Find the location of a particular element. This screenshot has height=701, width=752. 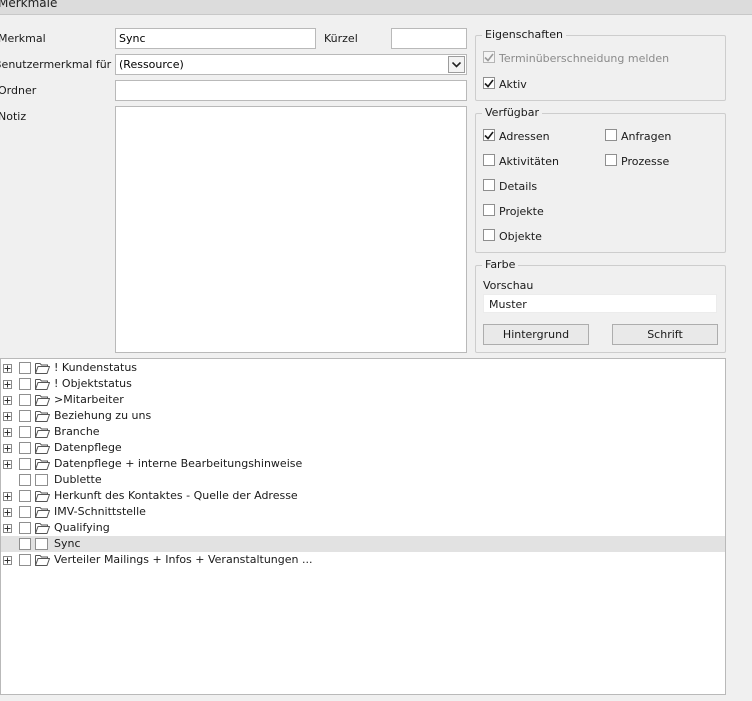

tree-row-label: ! Objektstatus is located at coordinates (93, 383).